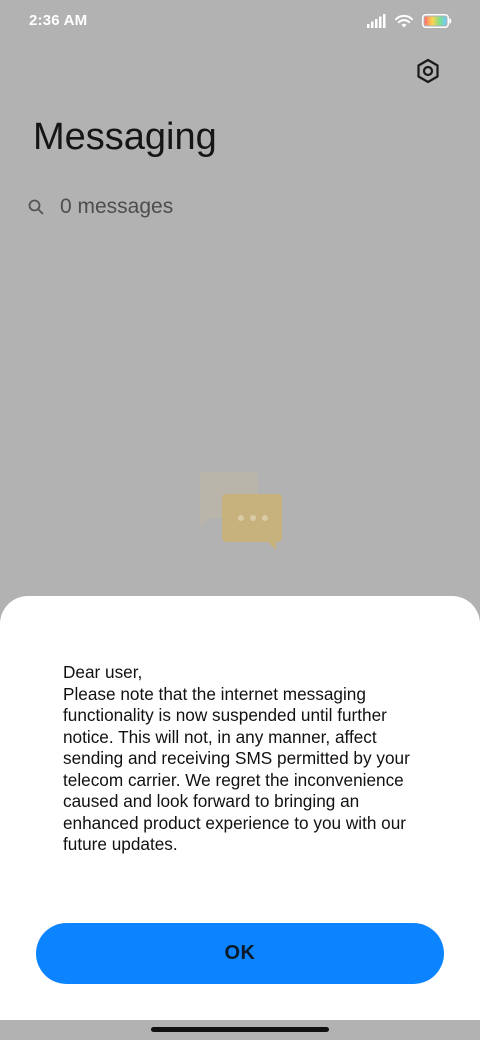  I want to click on message-count: 0 messages, so click(117, 206).